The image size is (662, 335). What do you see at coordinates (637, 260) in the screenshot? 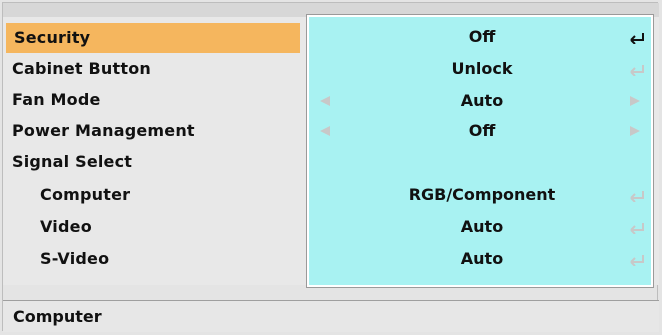
I see `enter-icon-s-video` at bounding box center [637, 260].